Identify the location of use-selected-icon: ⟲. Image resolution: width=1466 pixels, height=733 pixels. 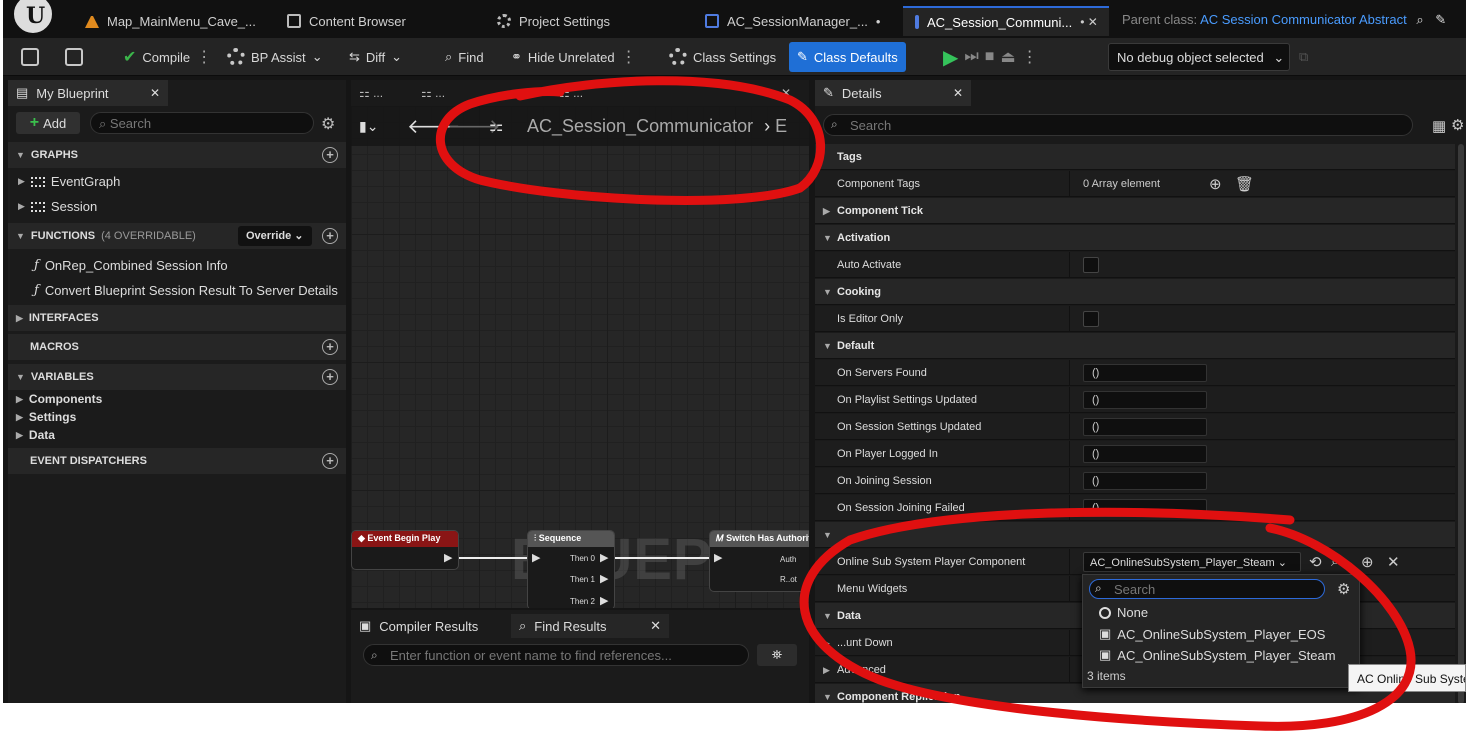
(1315, 562).